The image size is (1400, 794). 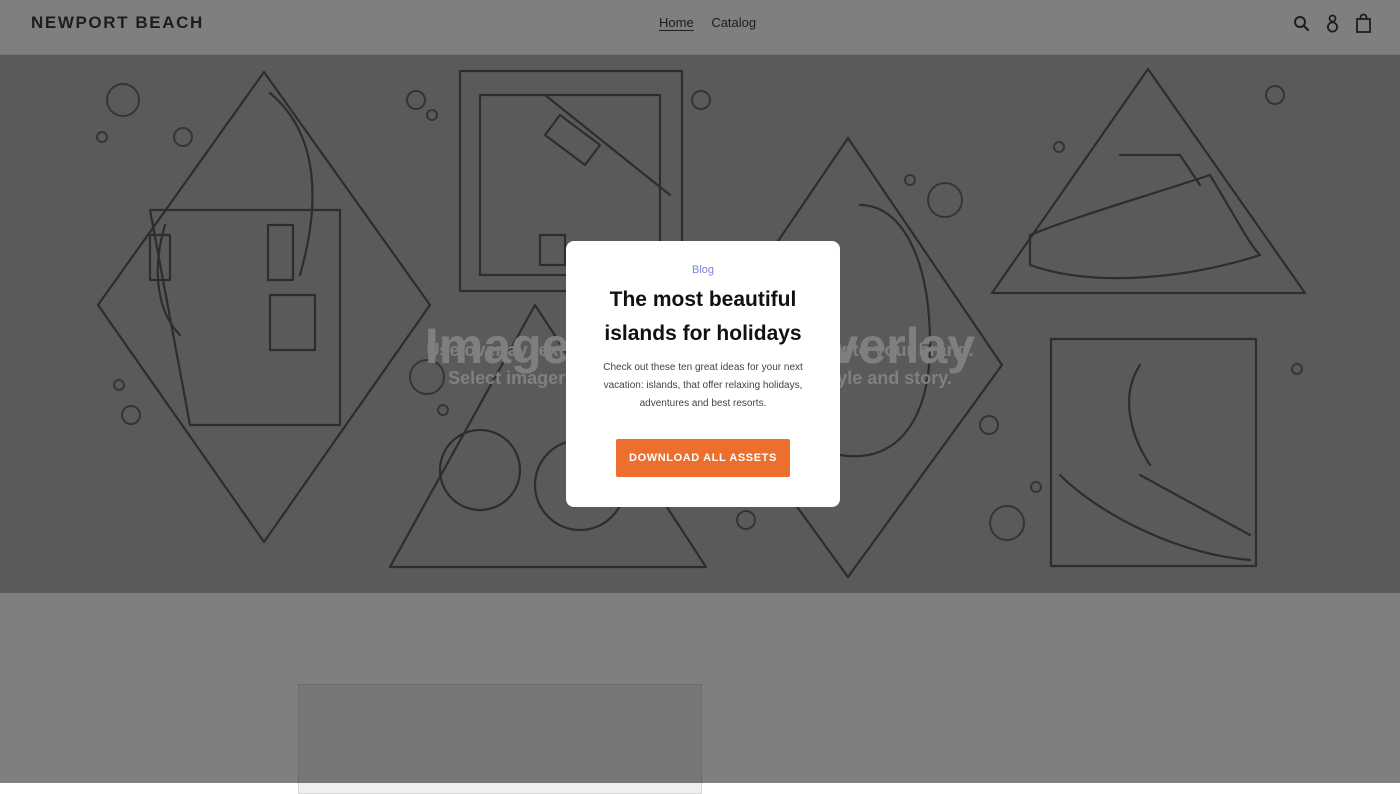 What do you see at coordinates (703, 316) in the screenshot?
I see `modal-title: The most beautiful islands for holidays` at bounding box center [703, 316].